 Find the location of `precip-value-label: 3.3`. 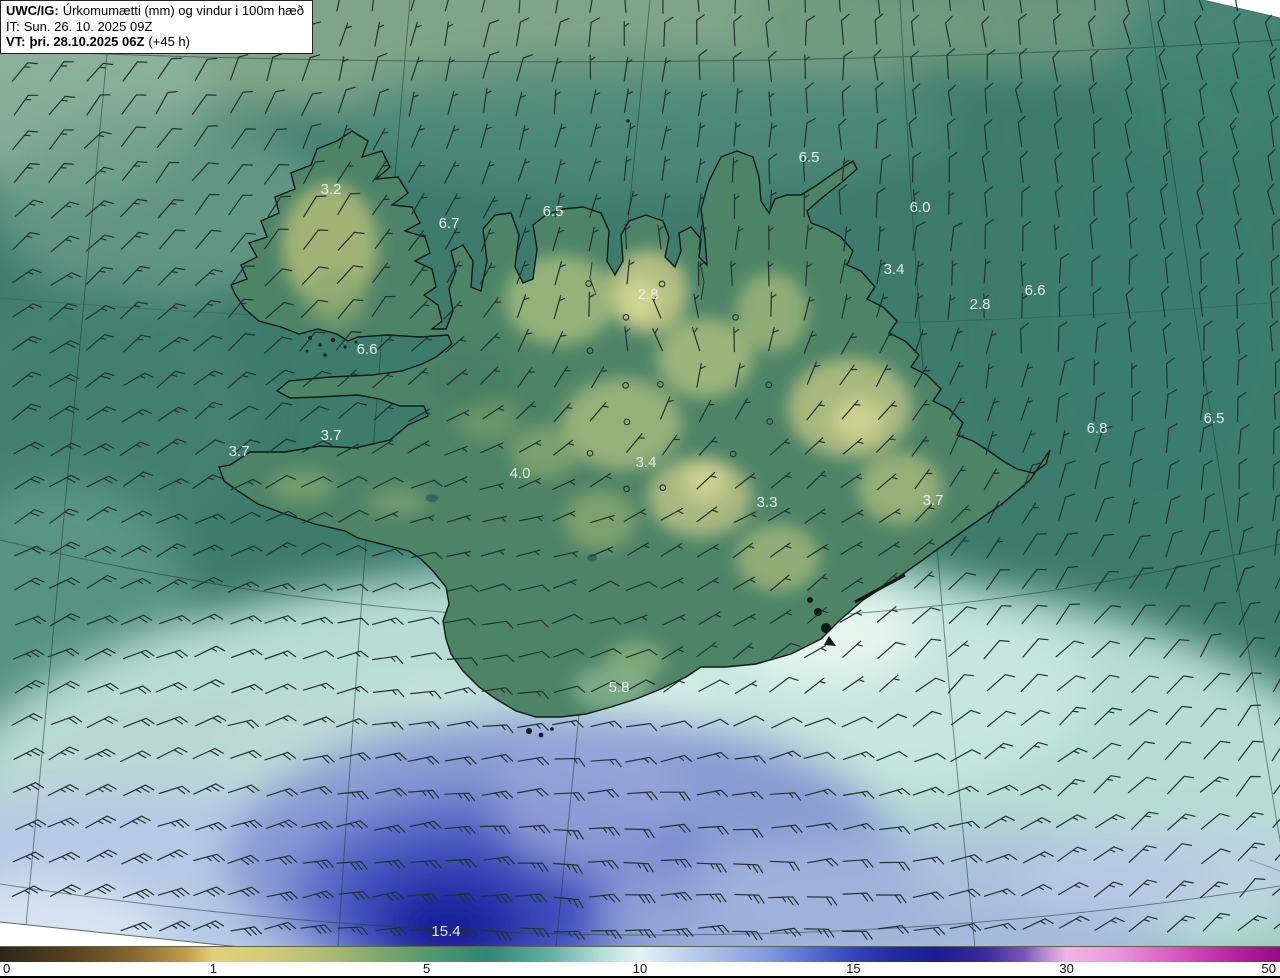

precip-value-label: 3.3 is located at coordinates (767, 502).